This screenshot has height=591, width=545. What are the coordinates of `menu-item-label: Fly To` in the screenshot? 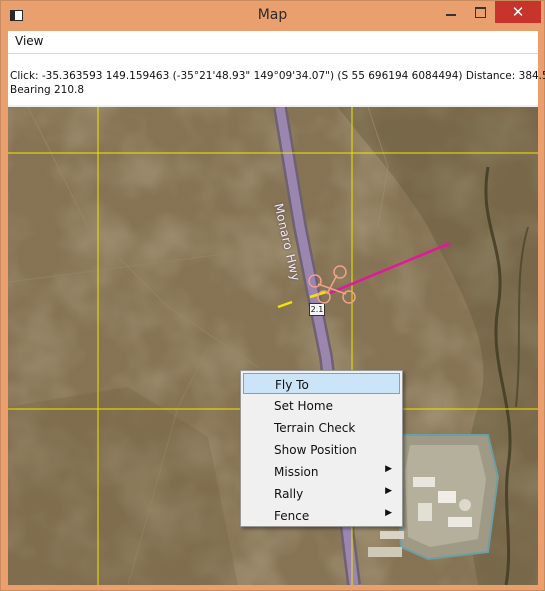 It's located at (292, 385).